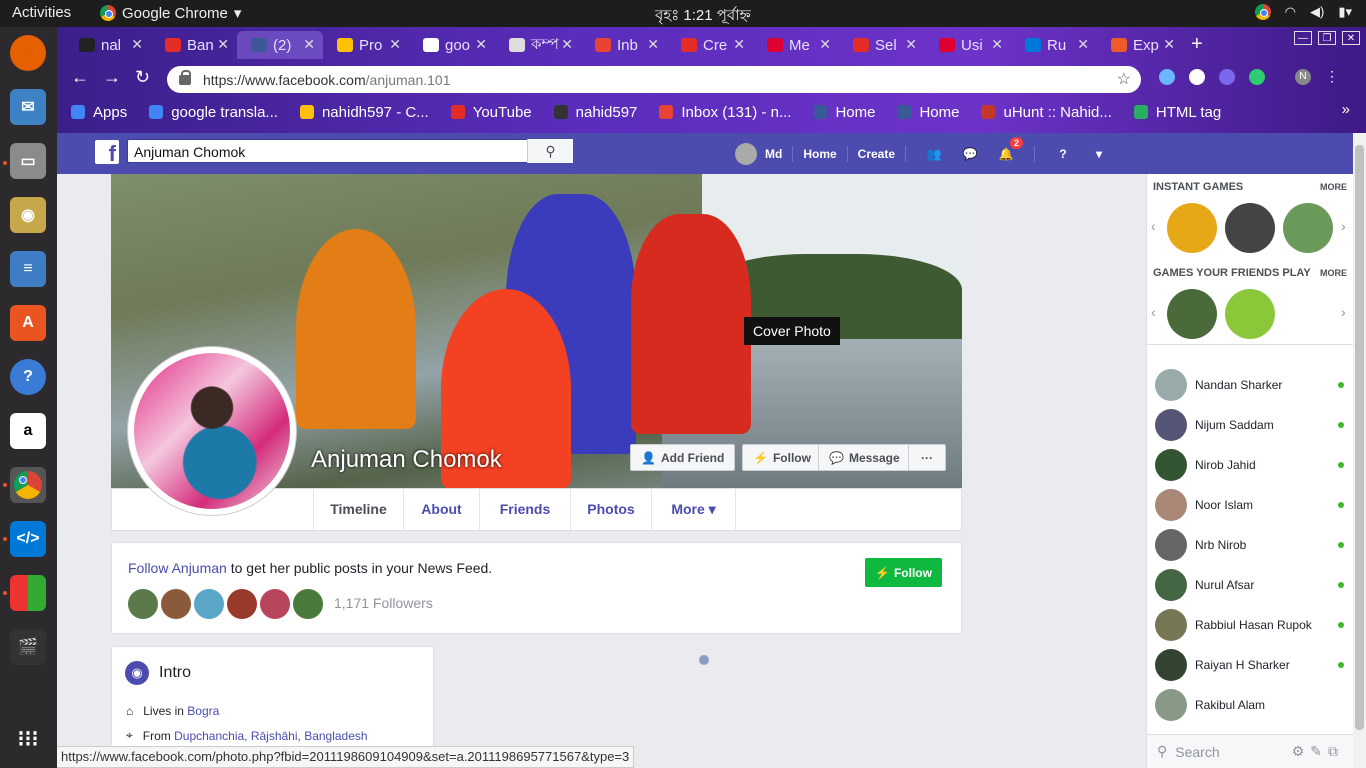 The width and height of the screenshot is (1366, 768). Describe the element at coordinates (1250, 751) in the screenshot. I see `chat-search: ⚲ Search ⚙✎⧉` at that location.